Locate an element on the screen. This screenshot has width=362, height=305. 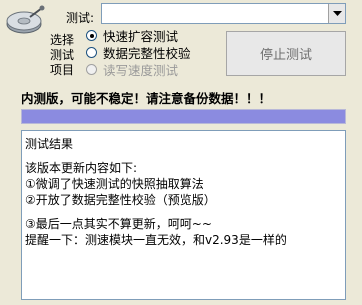
warning-text: 内测版，可能不稳定！请注意备份数据！！！ is located at coordinates (146, 98).